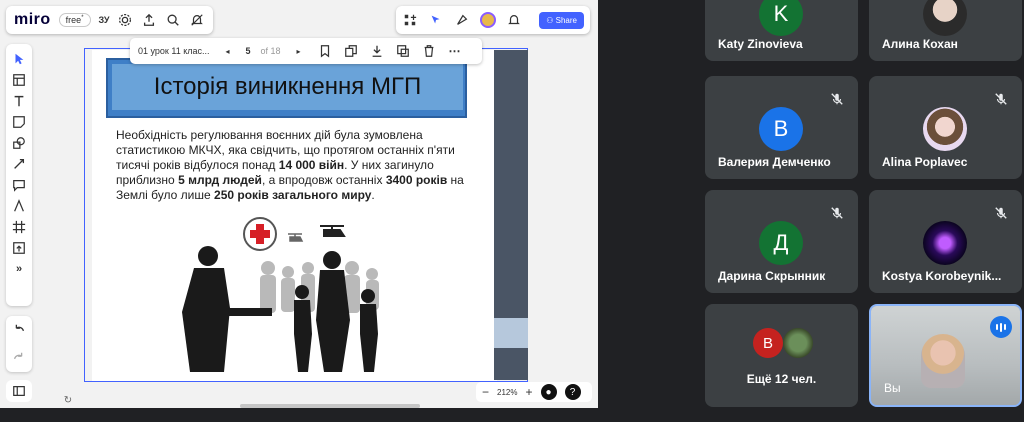 Image resolution: width=1024 pixels, height=422 pixels. What do you see at coordinates (892, 388) in the screenshot?
I see `self-label: Вы` at bounding box center [892, 388].